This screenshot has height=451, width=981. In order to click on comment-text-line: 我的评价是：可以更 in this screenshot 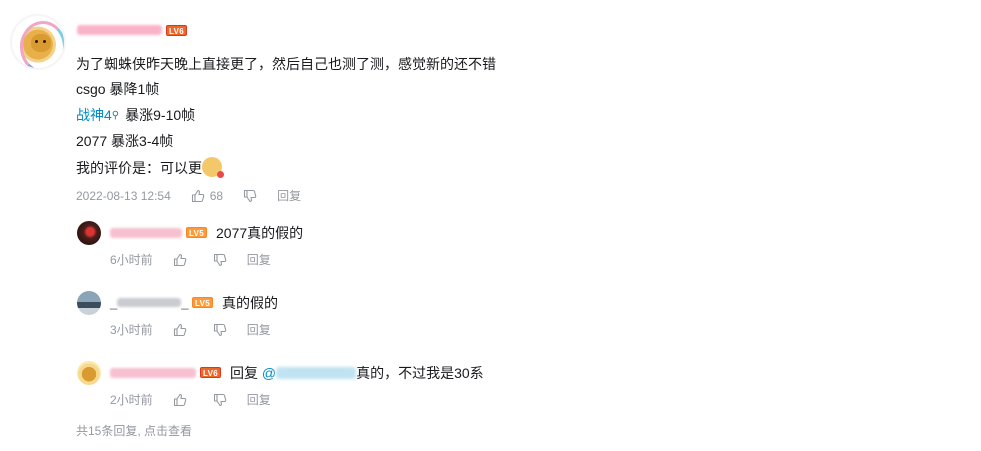, I will do `click(150, 167)`.